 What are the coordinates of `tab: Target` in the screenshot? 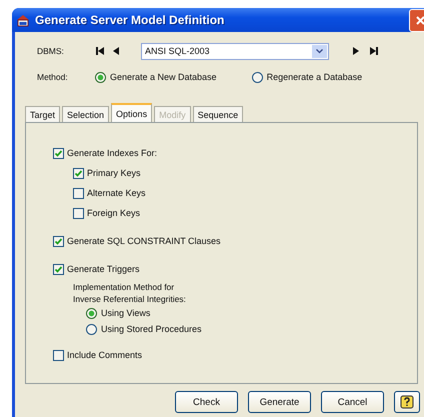 It's located at (42, 114).